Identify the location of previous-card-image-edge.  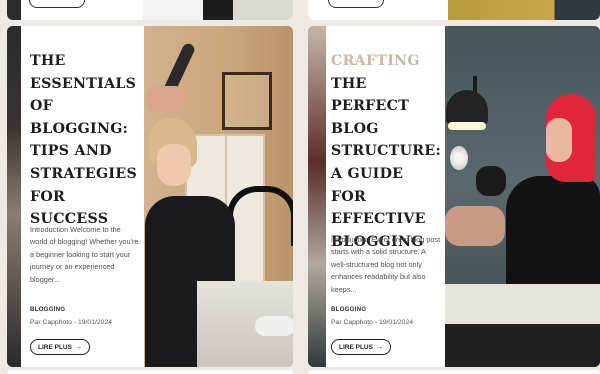
(14, 10).